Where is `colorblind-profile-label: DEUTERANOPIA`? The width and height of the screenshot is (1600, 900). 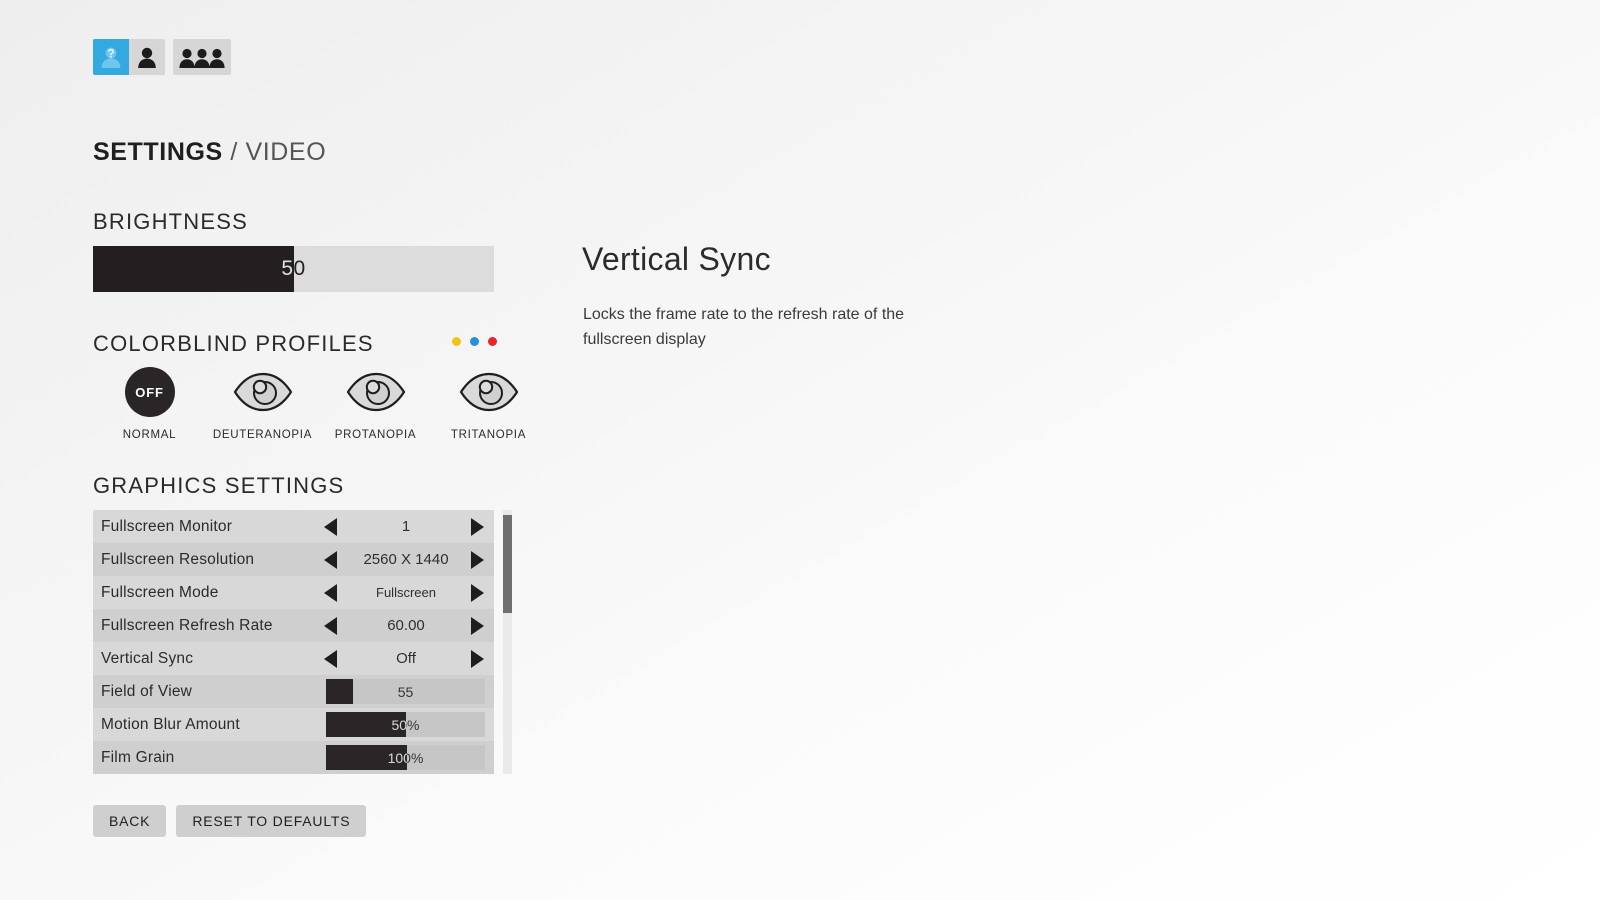
colorblind-profile-label: DEUTERANOPIA is located at coordinates (262, 435).